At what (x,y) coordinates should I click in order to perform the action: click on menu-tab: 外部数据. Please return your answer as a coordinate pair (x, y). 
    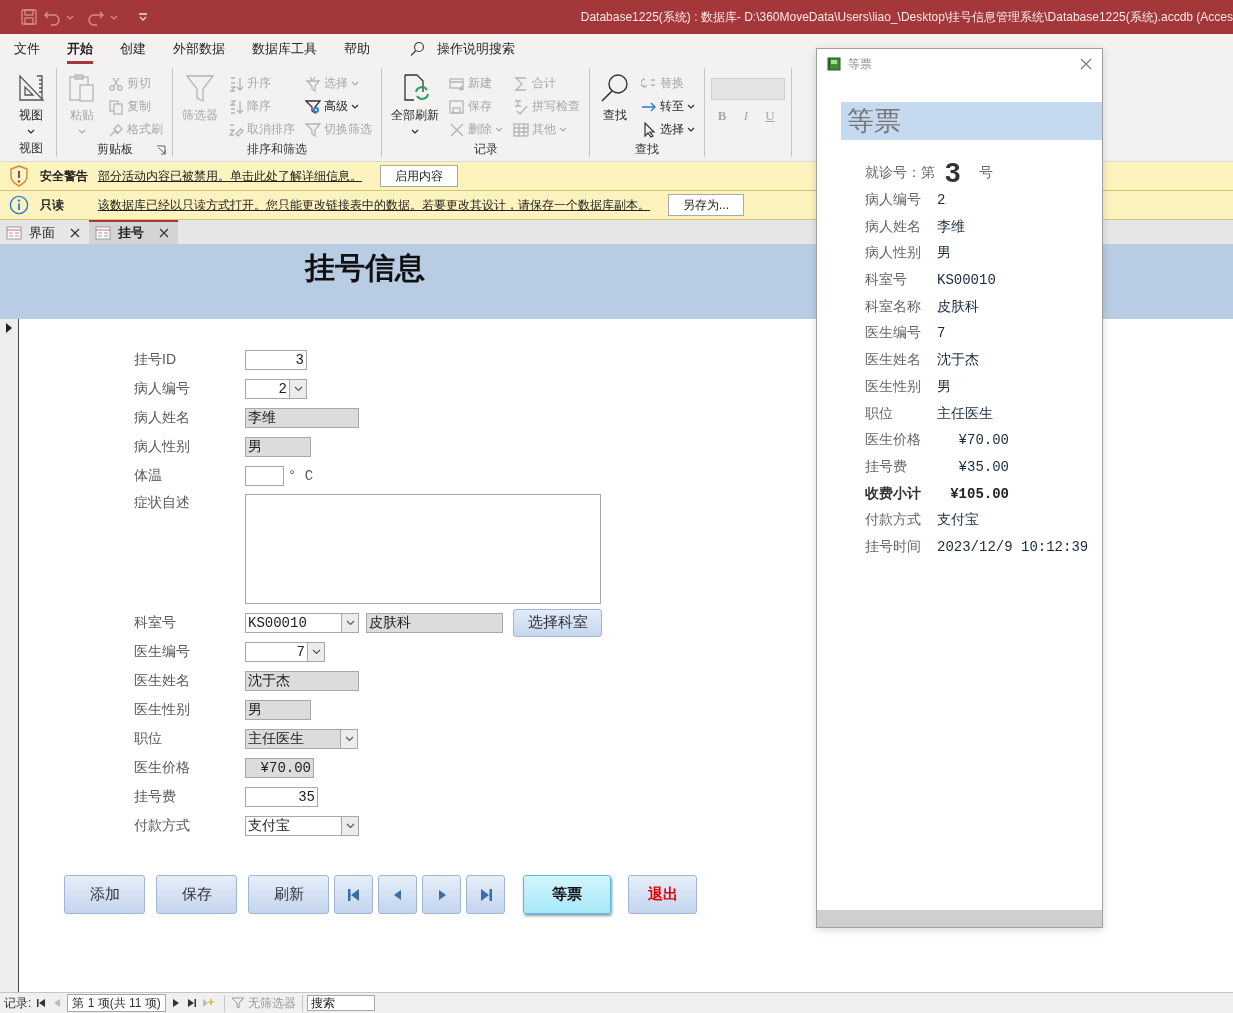
    Looking at the image, I should click on (199, 49).